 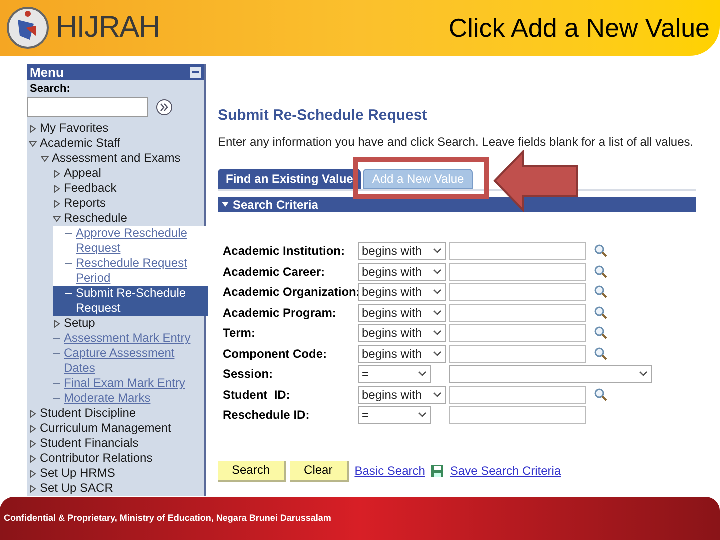 What do you see at coordinates (390, 471) in the screenshot?
I see `link: Basic Search` at bounding box center [390, 471].